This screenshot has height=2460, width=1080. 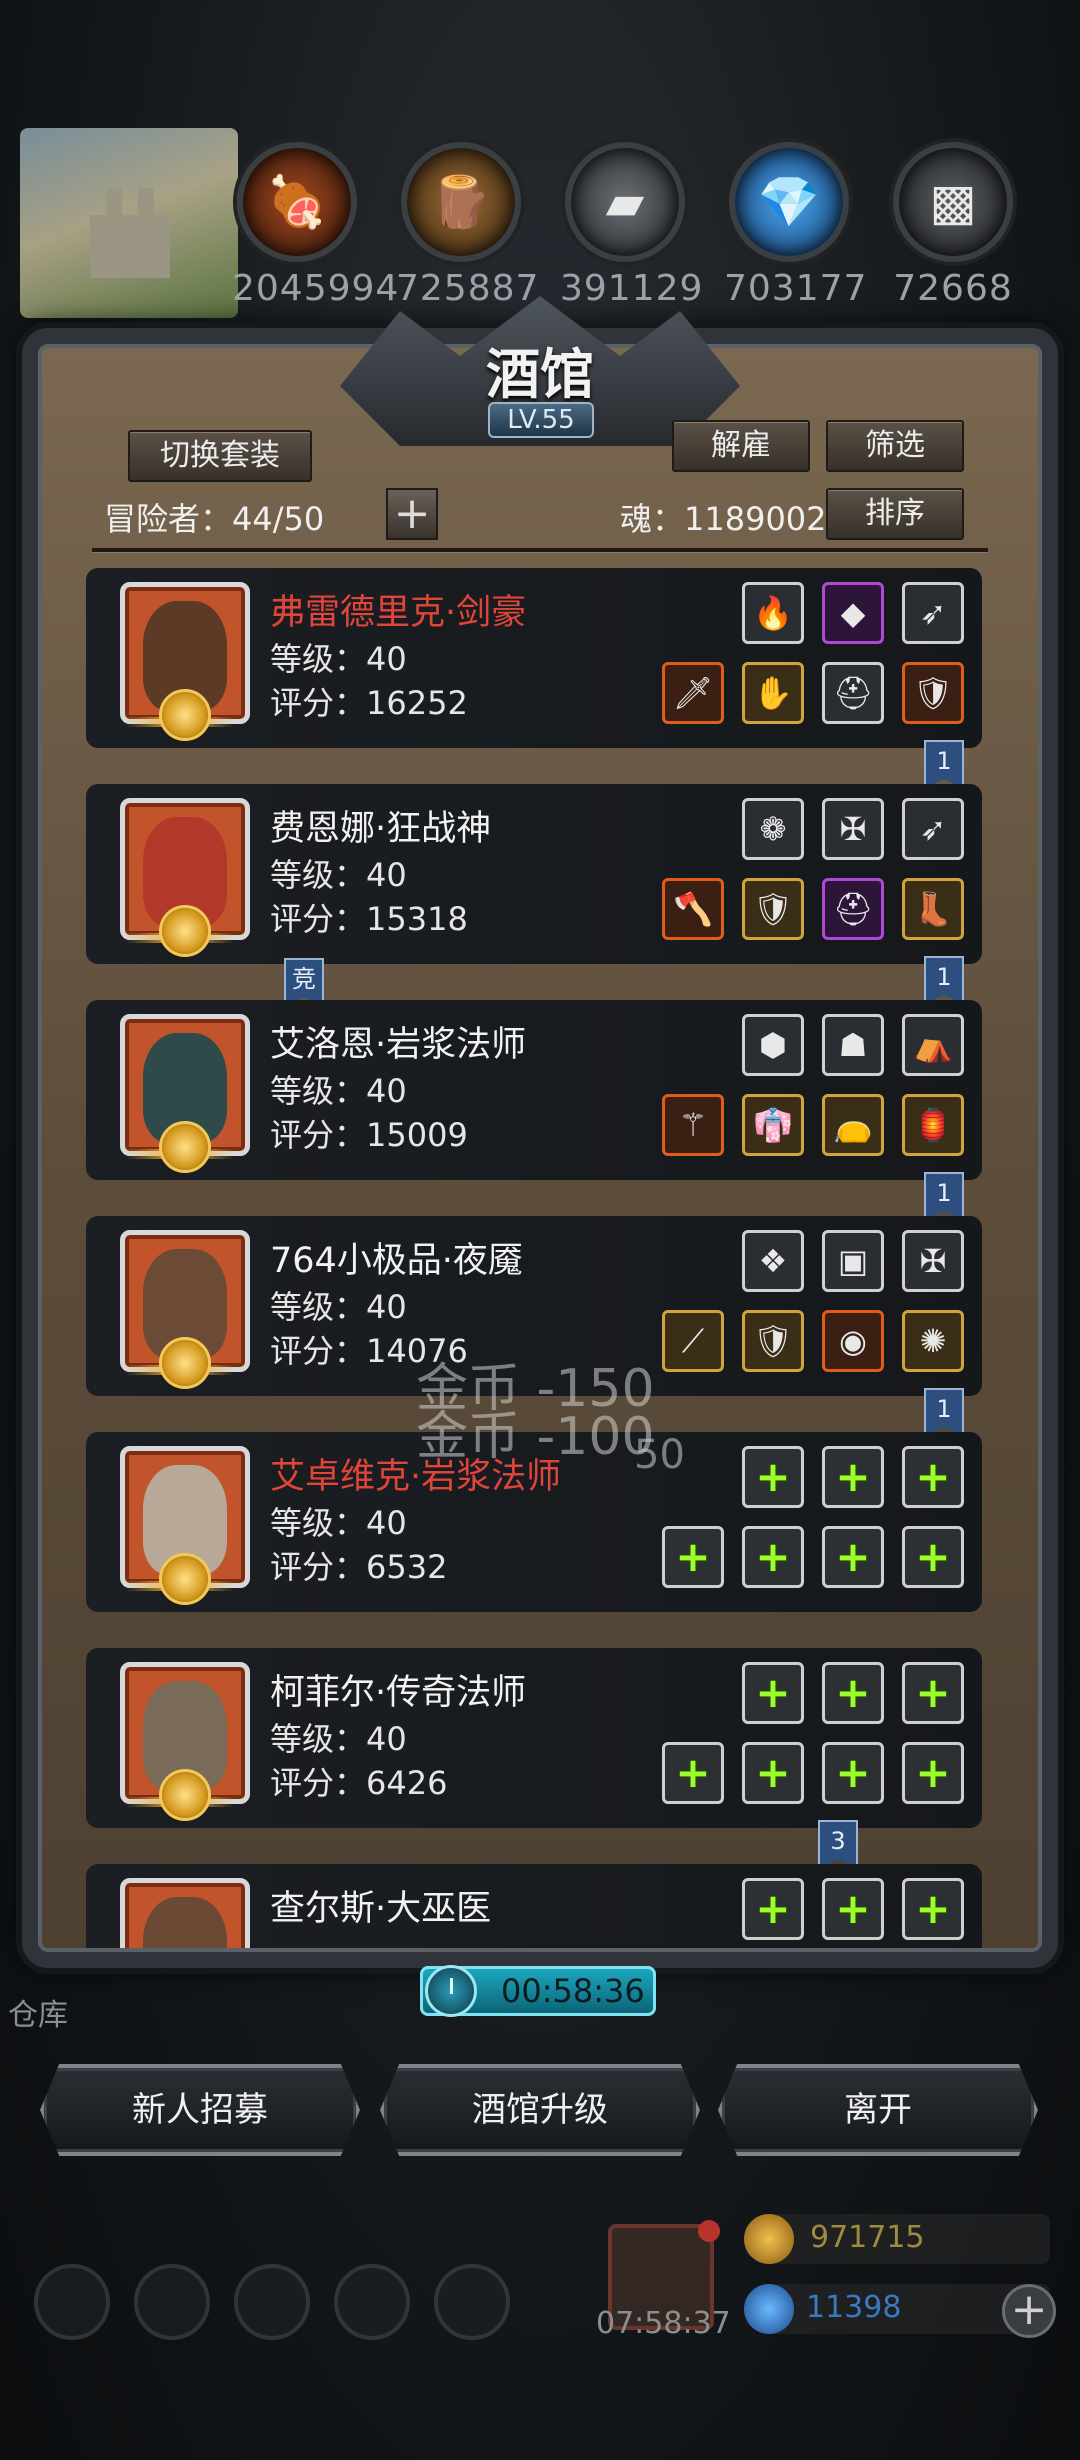 I want to click on red-gem-icon: ❁, so click(x=773, y=829).